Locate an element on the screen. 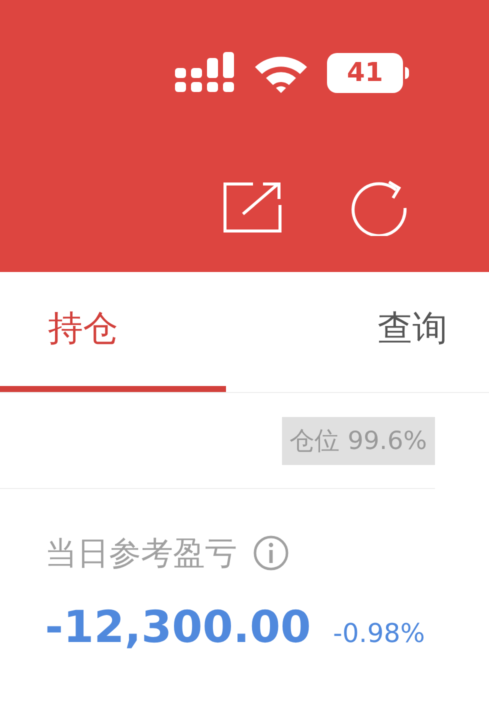 The width and height of the screenshot is (489, 714). battery-level: 41 is located at coordinates (365, 73).